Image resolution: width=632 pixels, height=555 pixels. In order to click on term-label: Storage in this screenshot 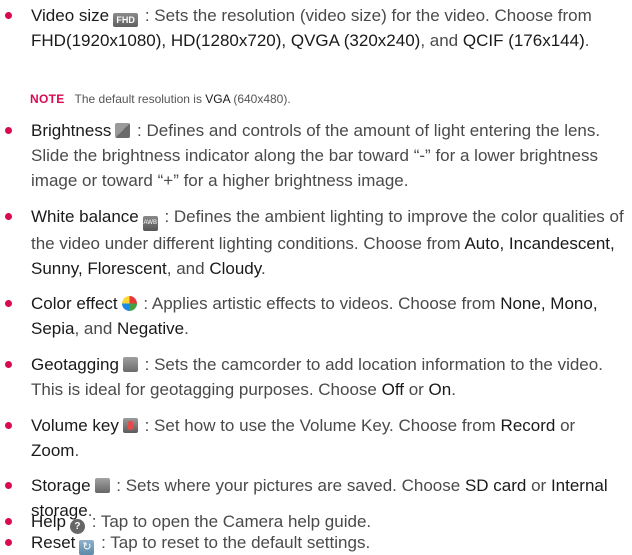, I will do `click(61, 485)`.